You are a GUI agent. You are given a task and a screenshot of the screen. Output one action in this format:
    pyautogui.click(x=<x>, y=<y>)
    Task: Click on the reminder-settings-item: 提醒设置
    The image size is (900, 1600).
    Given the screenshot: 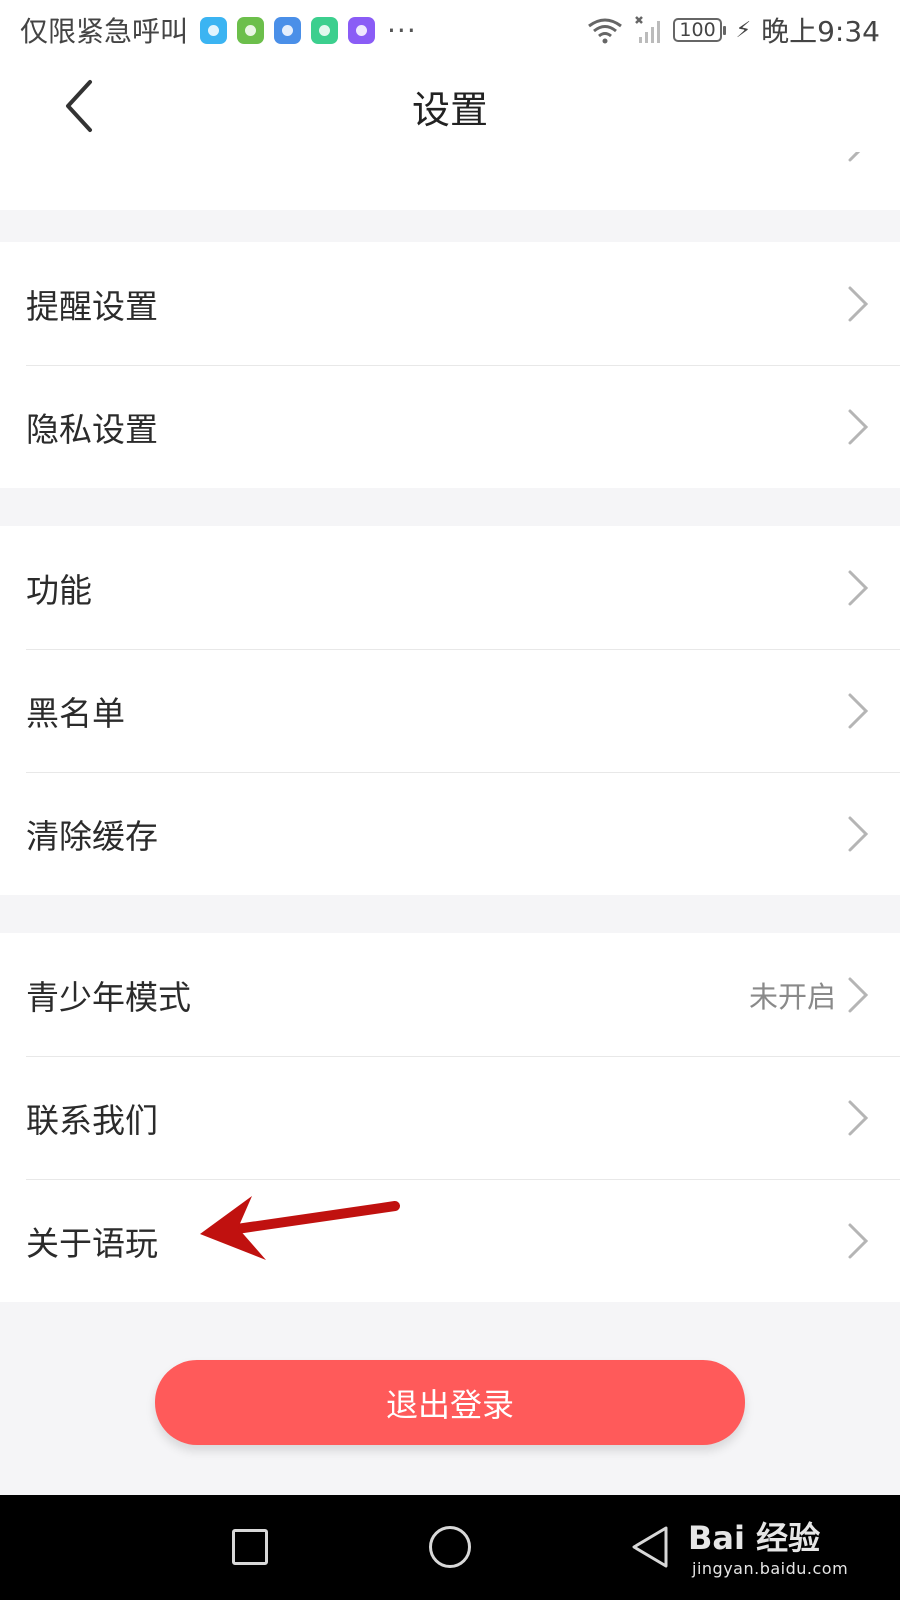 What is the action you would take?
    pyautogui.click(x=450, y=303)
    